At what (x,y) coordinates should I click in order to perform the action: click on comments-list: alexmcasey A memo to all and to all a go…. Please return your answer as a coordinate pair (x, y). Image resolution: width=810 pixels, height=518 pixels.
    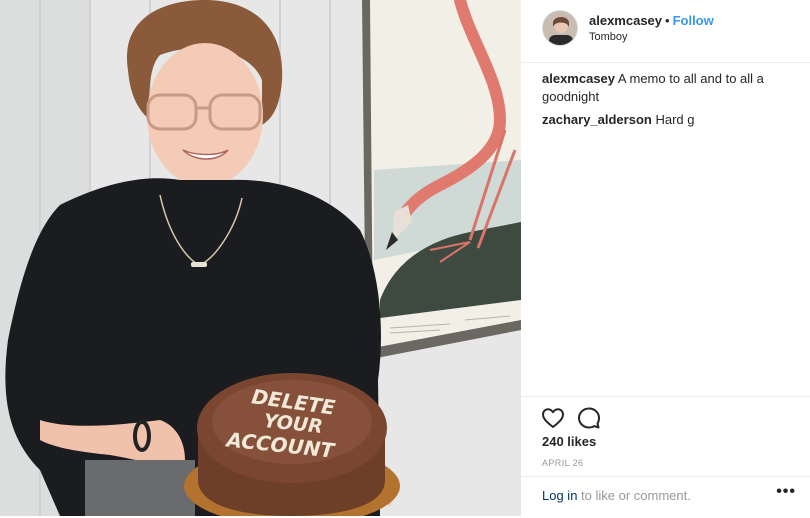
    Looking at the image, I should click on (667, 102).